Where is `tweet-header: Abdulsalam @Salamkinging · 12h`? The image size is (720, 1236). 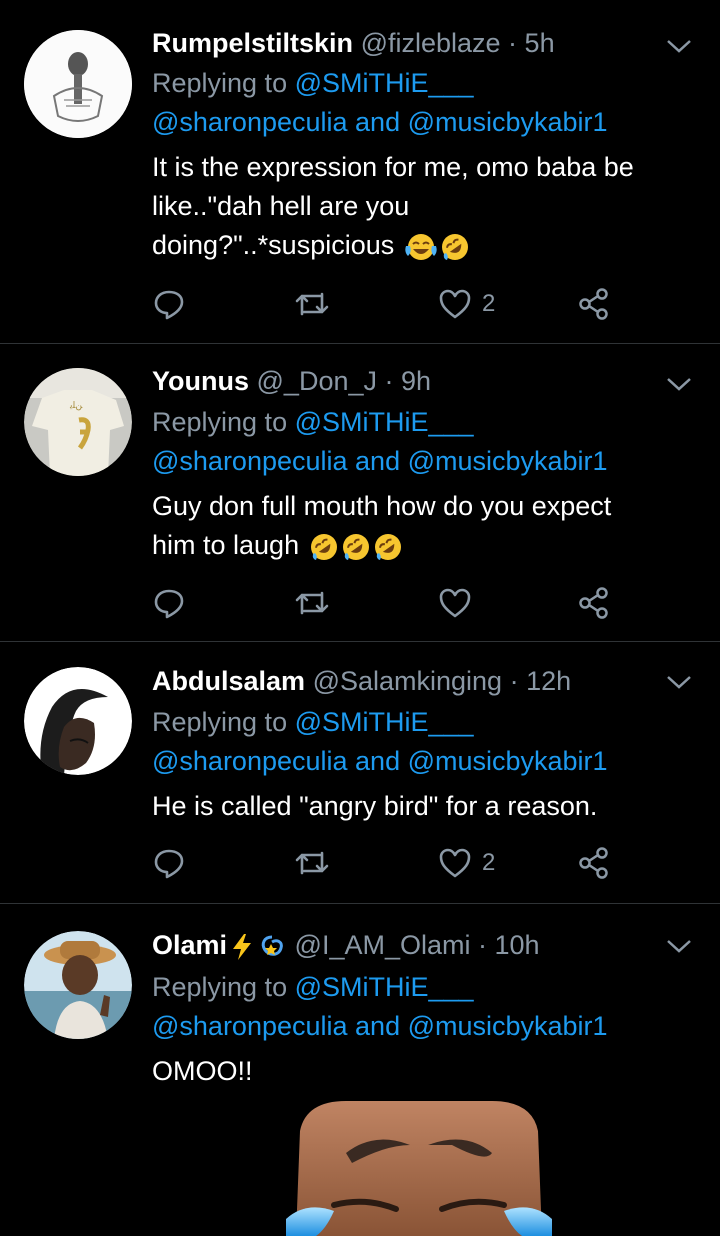 tweet-header: Abdulsalam @Salamkinging · 12h is located at coordinates (361, 681).